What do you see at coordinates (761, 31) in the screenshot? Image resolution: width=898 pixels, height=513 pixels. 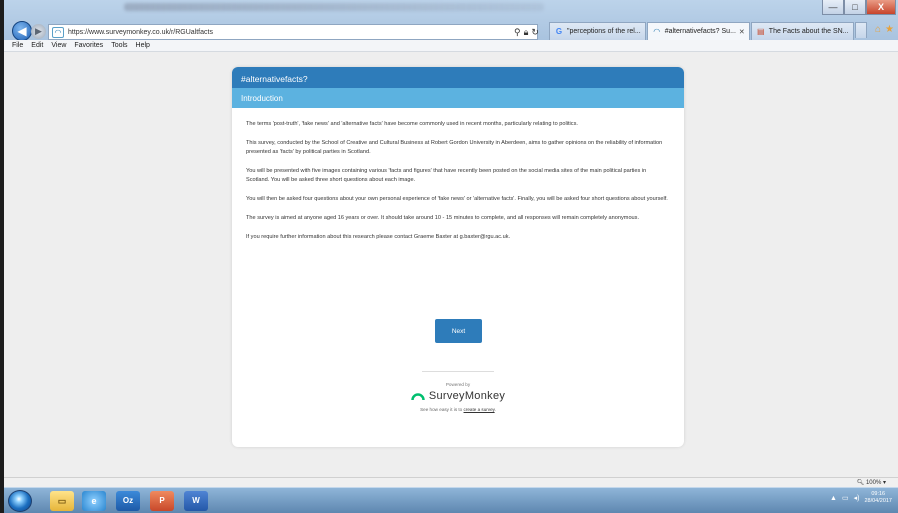 I see `document-icon: ▤` at bounding box center [761, 31].